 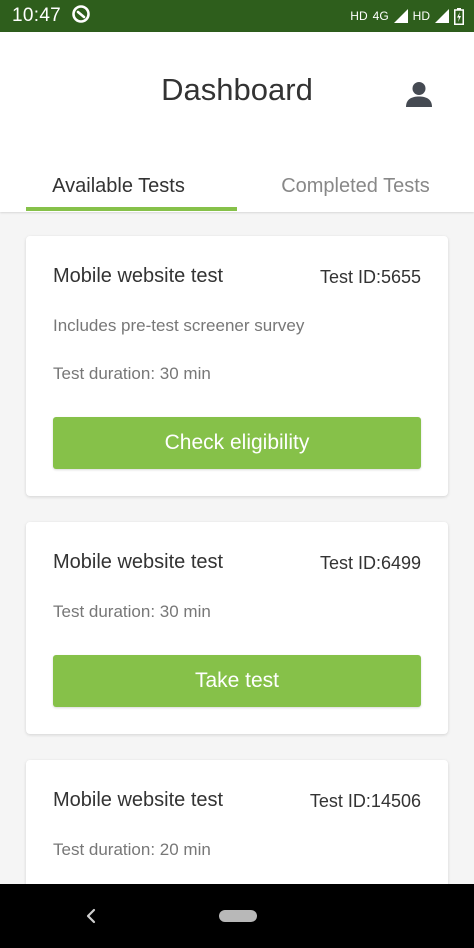 I want to click on check-eligibility-button: Check eligibility, so click(x=237, y=443).